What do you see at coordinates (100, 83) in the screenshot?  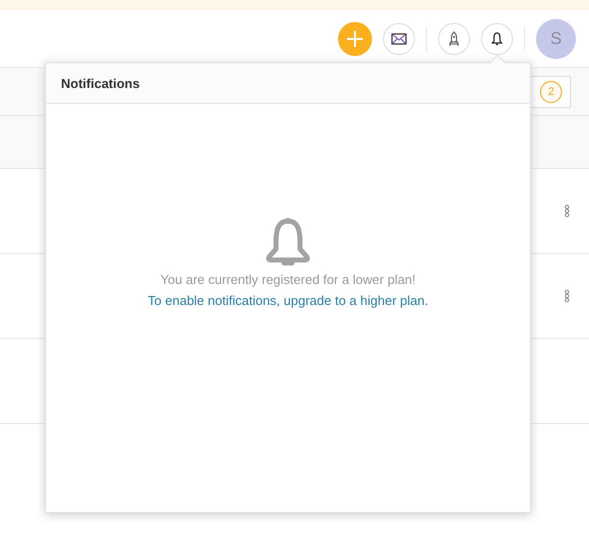 I see `popover-title: Notifications` at bounding box center [100, 83].